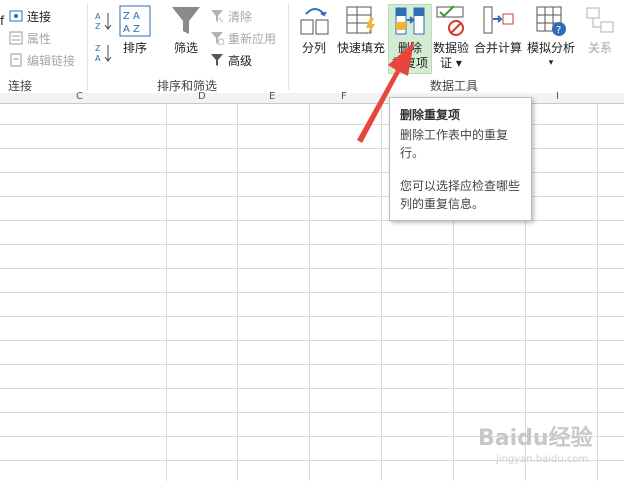 This screenshot has width=624, height=481. Describe the element at coordinates (105, 53) in the screenshot. I see `sort-za-icon: ZA` at that location.